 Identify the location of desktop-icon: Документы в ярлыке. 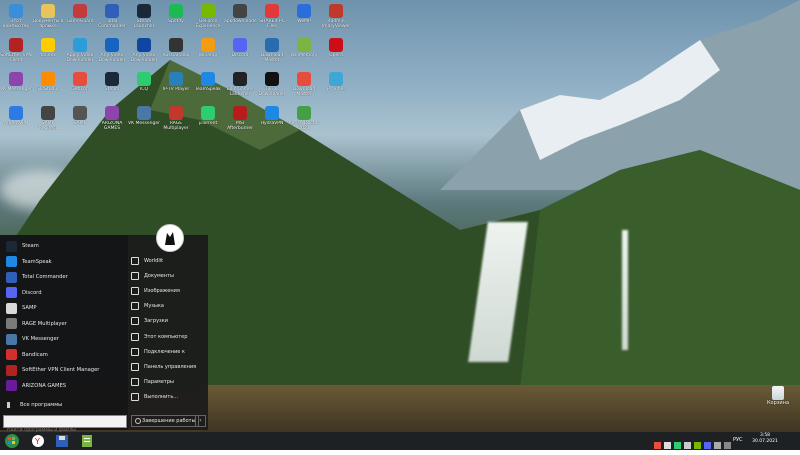
(48, 20).